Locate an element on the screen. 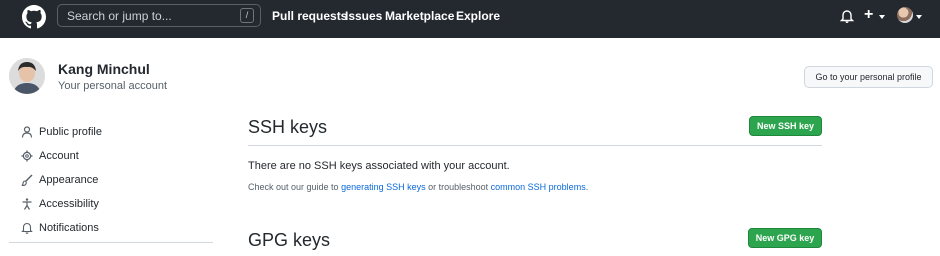  new-ssh-key-button: New SSH key is located at coordinates (785, 126).